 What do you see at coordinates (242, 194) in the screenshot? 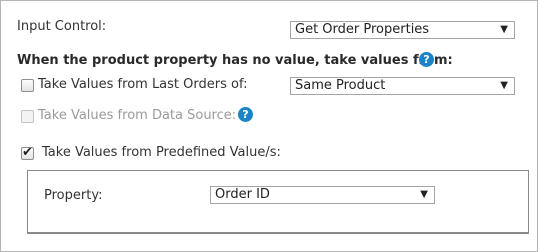
I see `property-value: Order ID` at bounding box center [242, 194].